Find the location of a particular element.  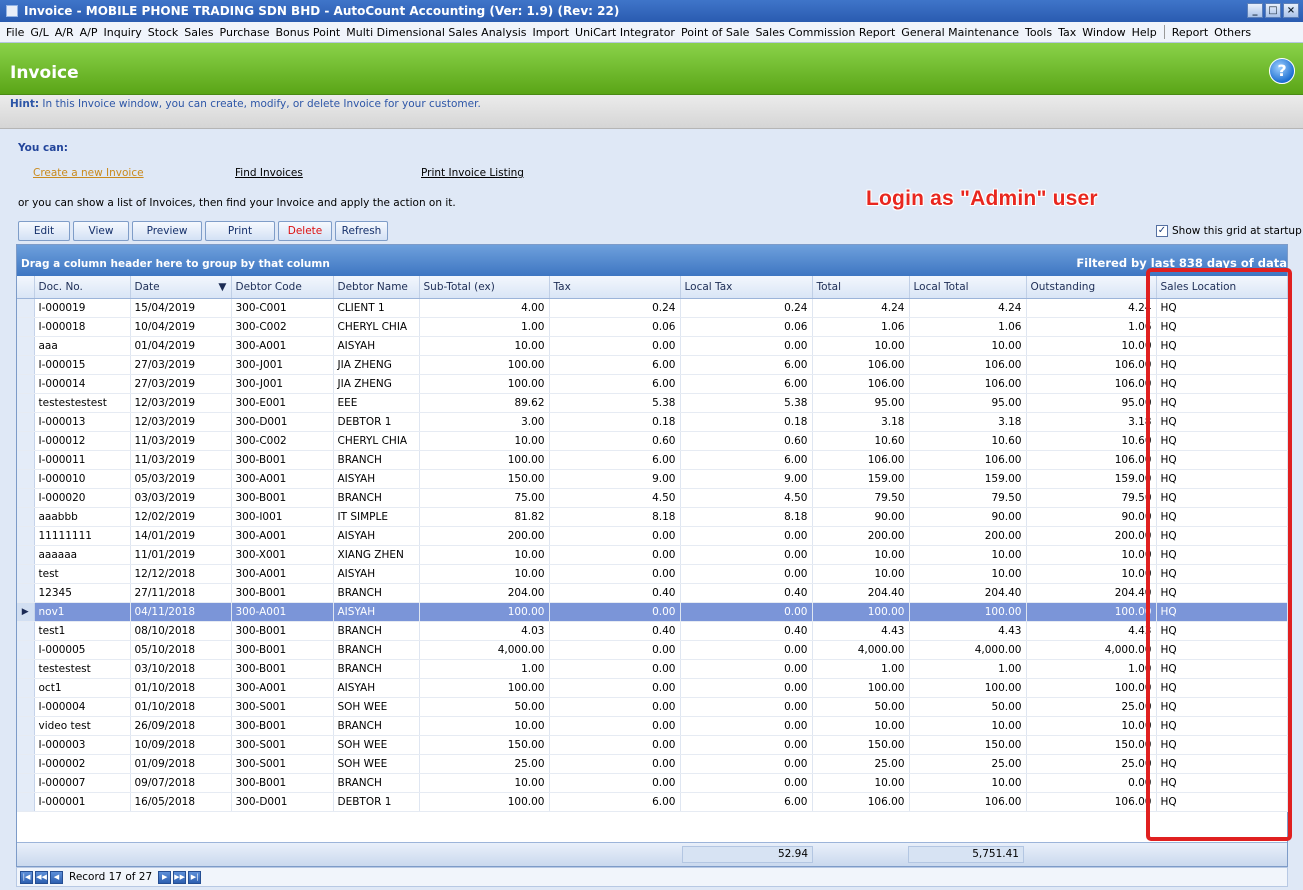

table-cell: 10/04/2019 is located at coordinates (181, 327).